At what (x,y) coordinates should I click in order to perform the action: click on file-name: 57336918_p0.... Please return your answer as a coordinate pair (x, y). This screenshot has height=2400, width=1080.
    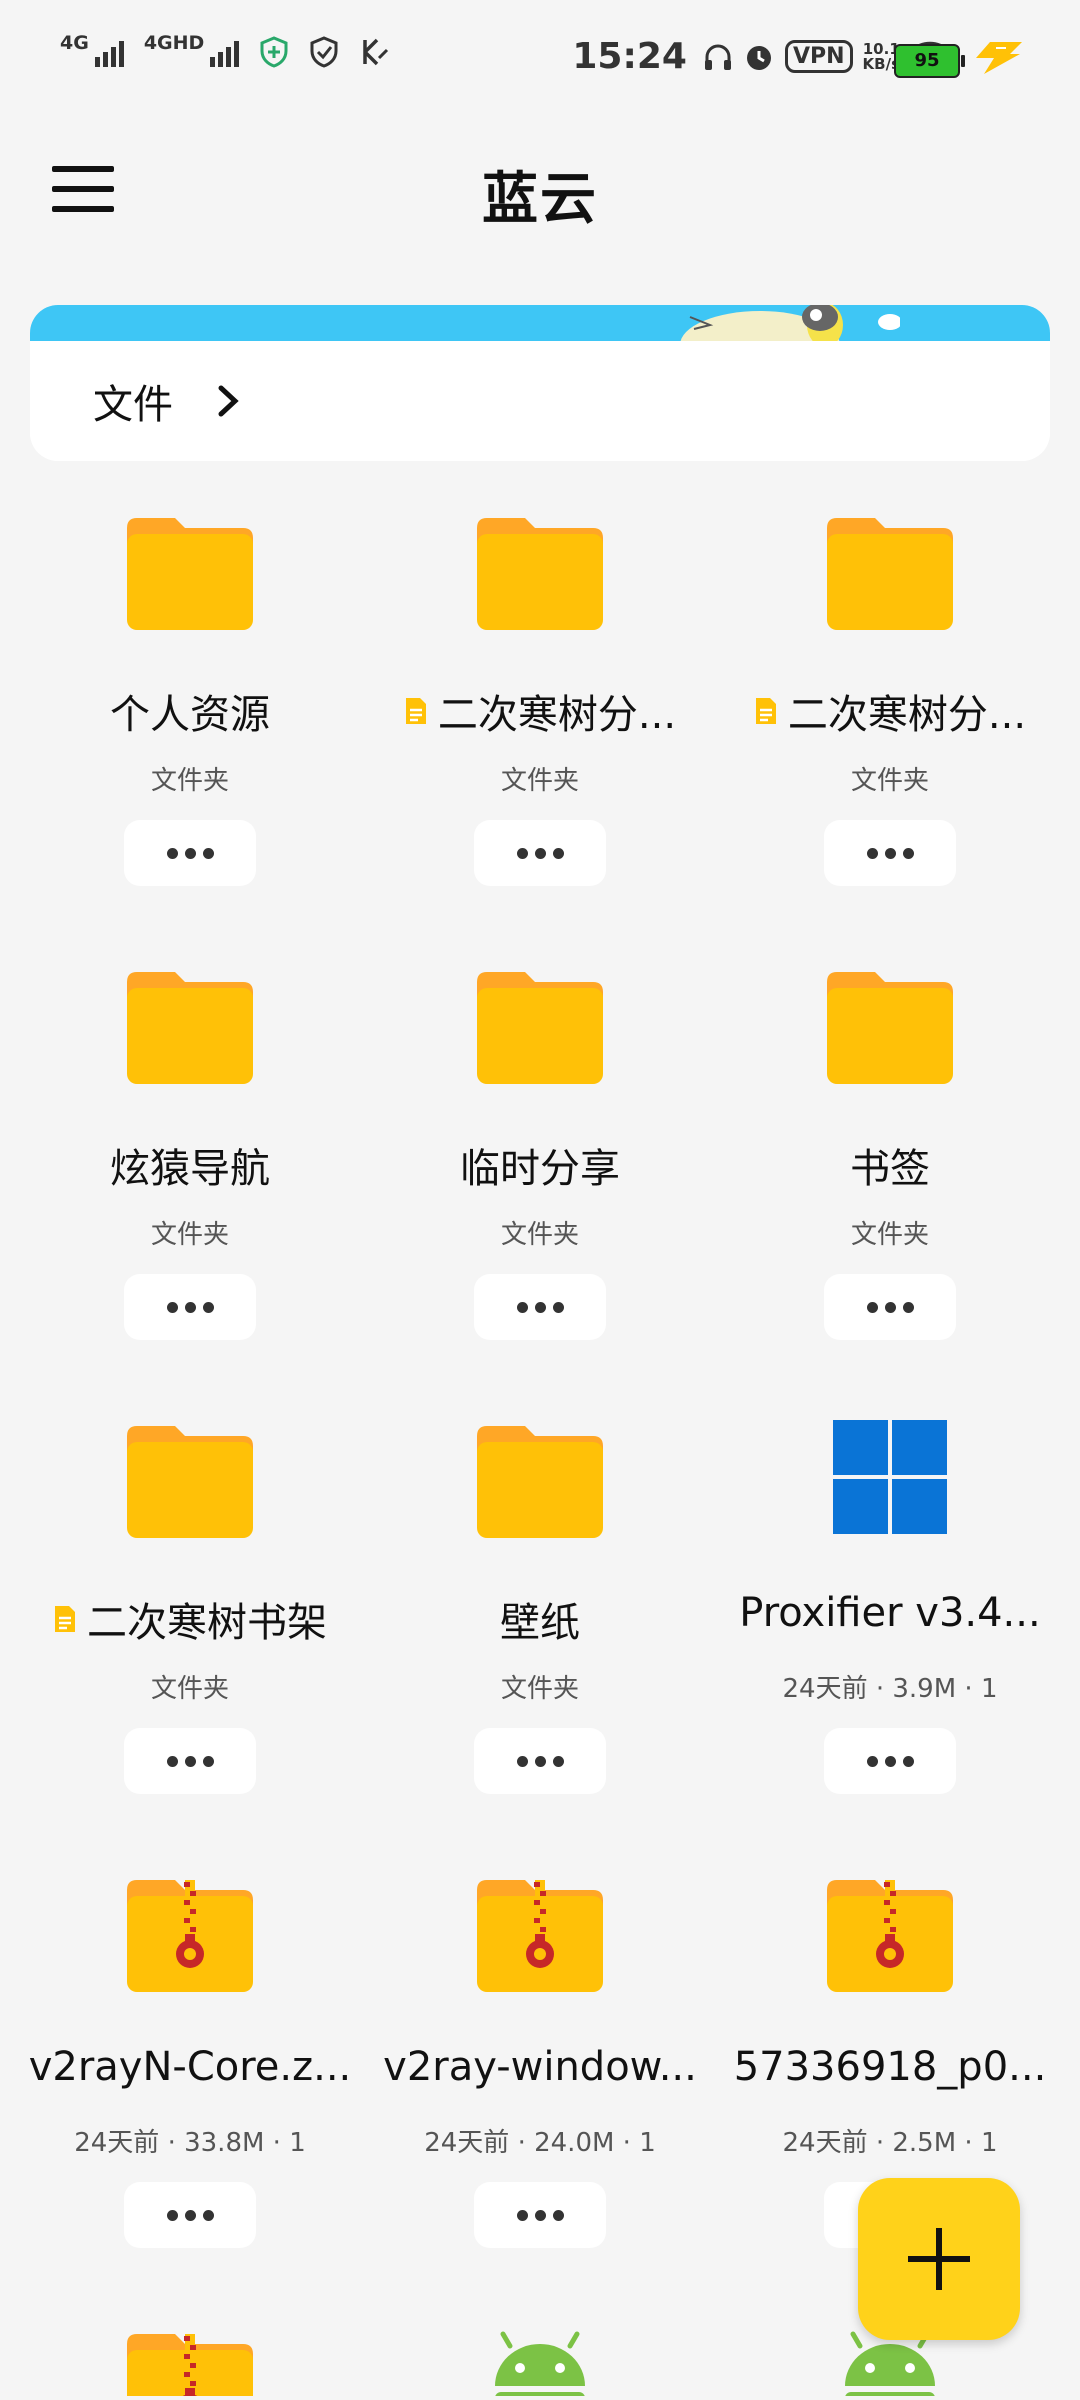
    Looking at the image, I should click on (890, 2067).